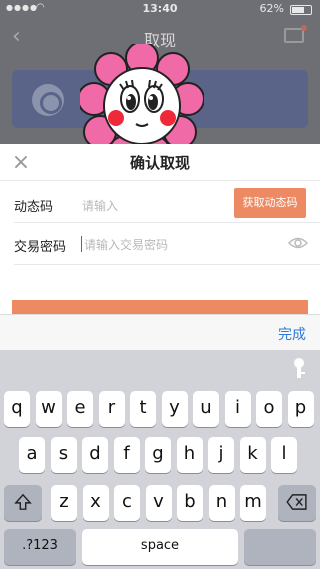  Describe the element at coordinates (295, 34) in the screenshot. I see `message-icon` at that location.